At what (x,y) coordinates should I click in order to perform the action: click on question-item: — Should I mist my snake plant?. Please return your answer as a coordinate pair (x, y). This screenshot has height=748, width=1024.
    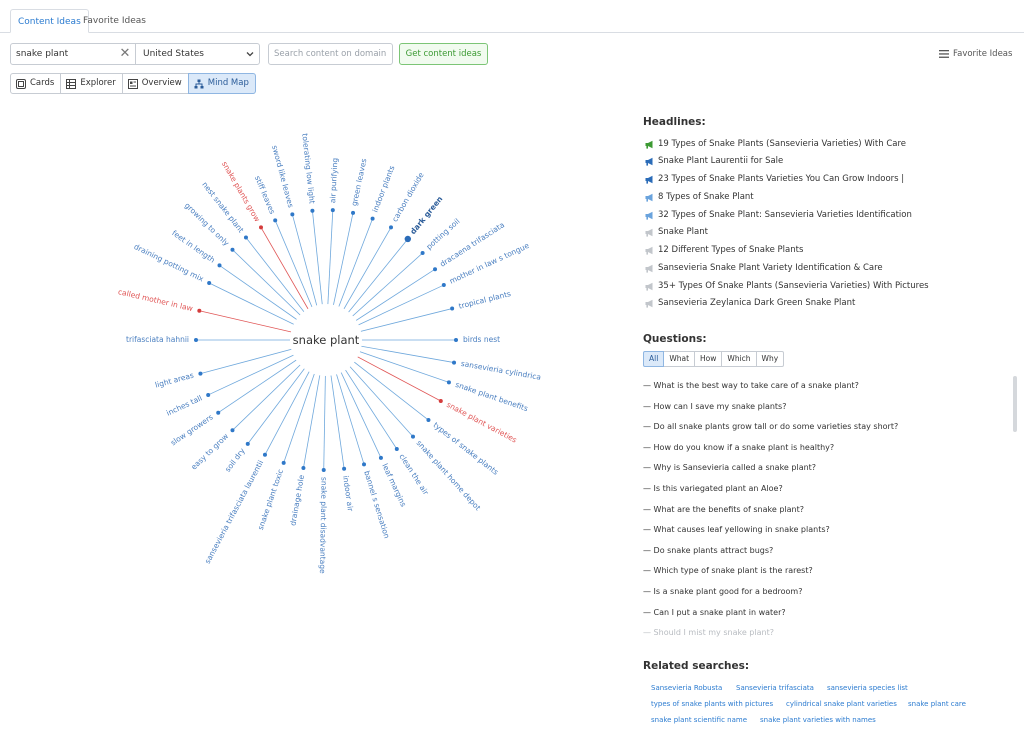
    Looking at the image, I should click on (708, 633).